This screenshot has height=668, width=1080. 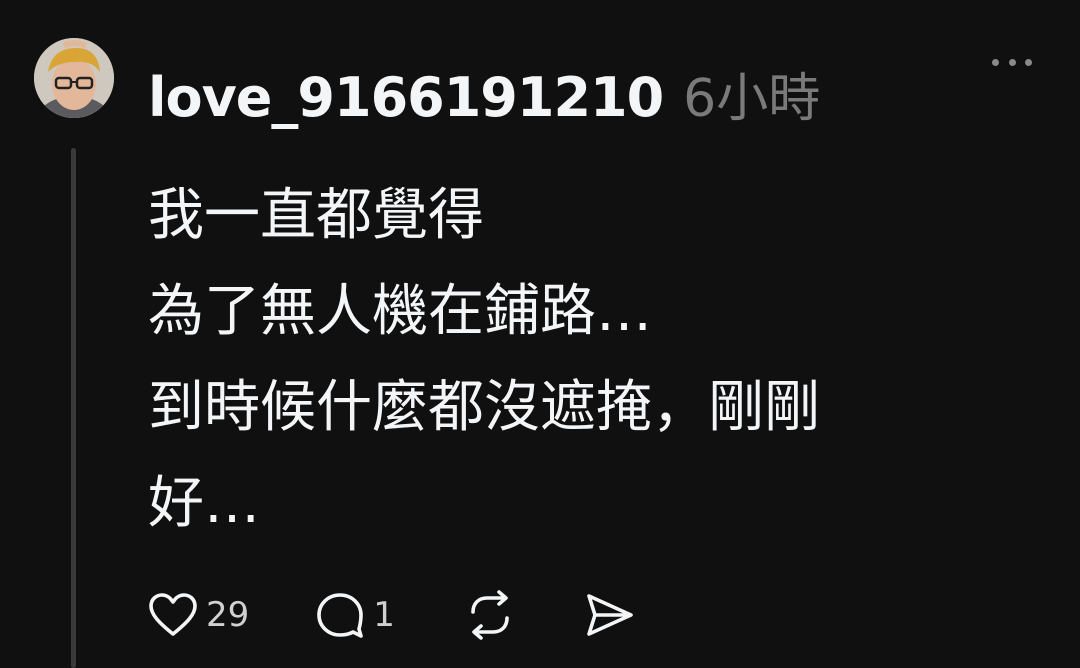 What do you see at coordinates (384, 615) in the screenshot?
I see `reply-count: 1` at bounding box center [384, 615].